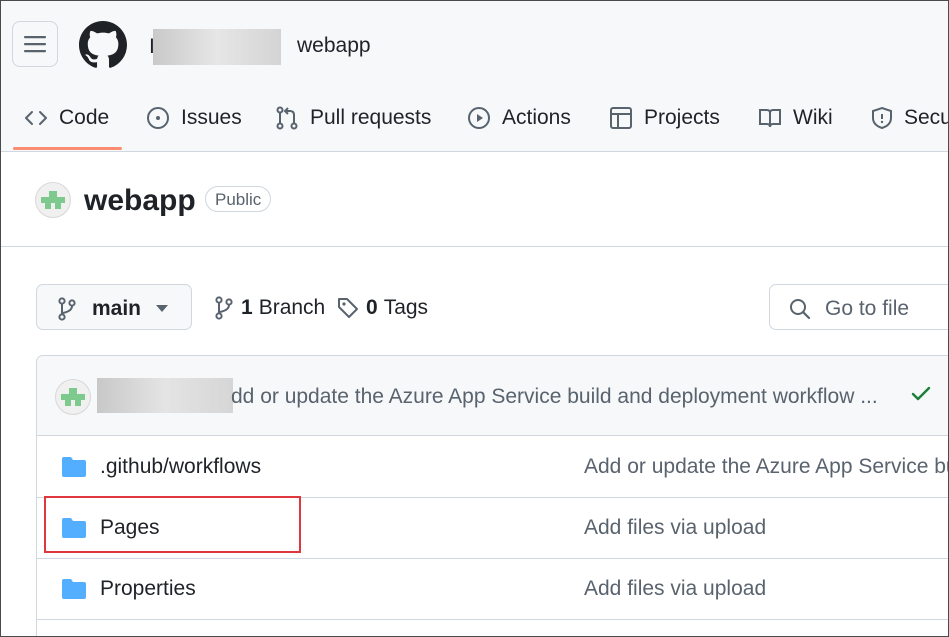  Describe the element at coordinates (479, 118) in the screenshot. I see `play-icon` at that location.